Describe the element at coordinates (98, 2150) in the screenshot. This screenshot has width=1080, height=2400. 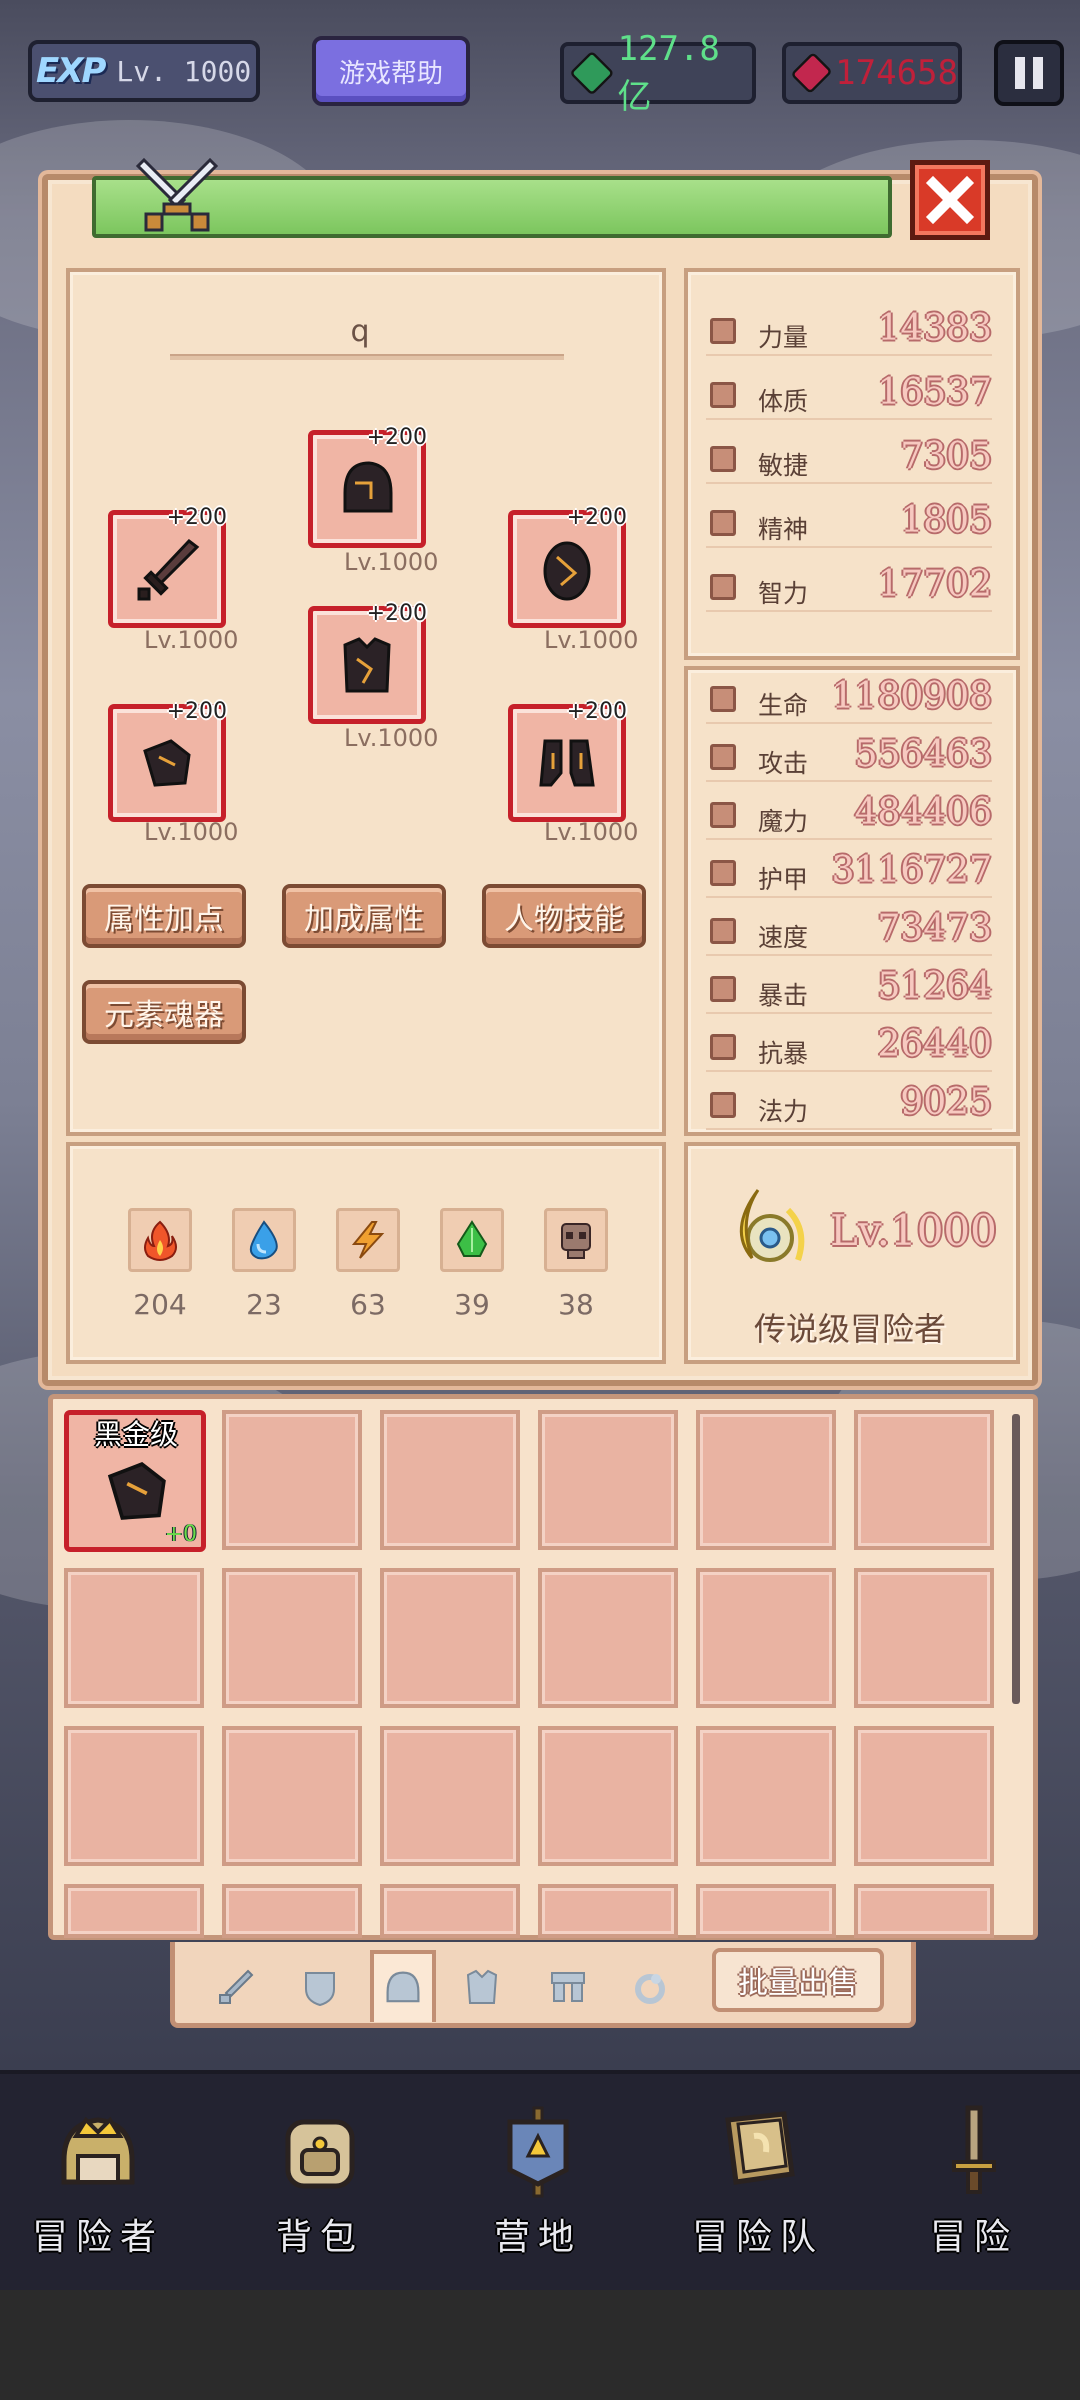
I see `crown-helmet-icon` at that location.